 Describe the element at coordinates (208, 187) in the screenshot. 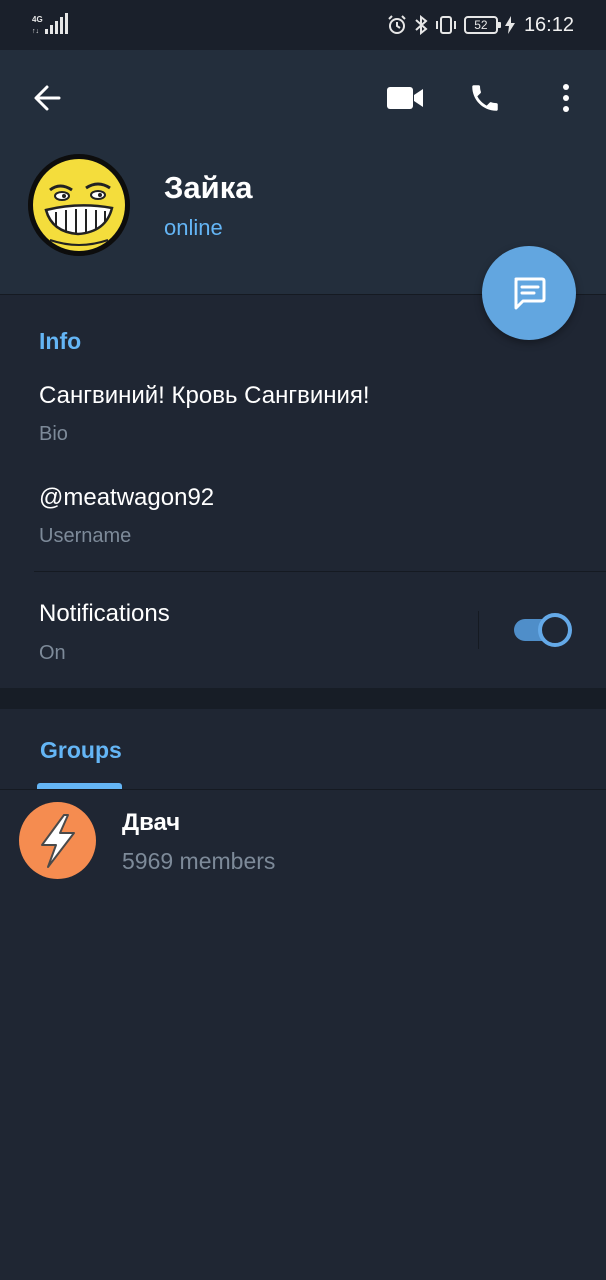

I see `profile-name: Зайка` at that location.